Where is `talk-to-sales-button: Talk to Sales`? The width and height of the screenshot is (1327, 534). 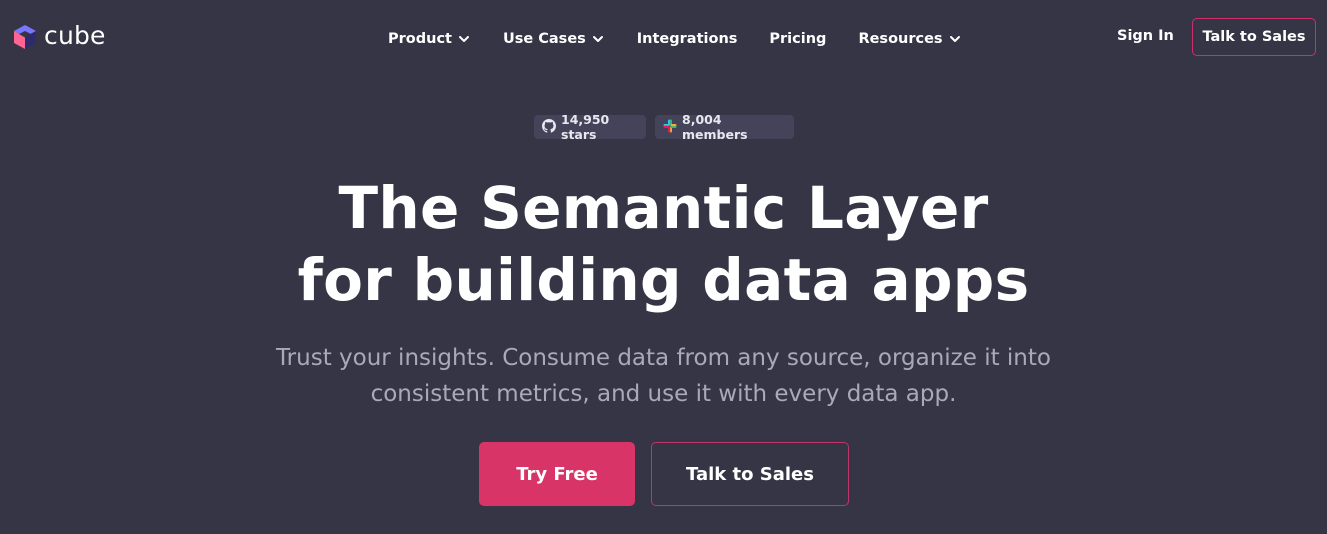 talk-to-sales-button: Talk to Sales is located at coordinates (750, 474).